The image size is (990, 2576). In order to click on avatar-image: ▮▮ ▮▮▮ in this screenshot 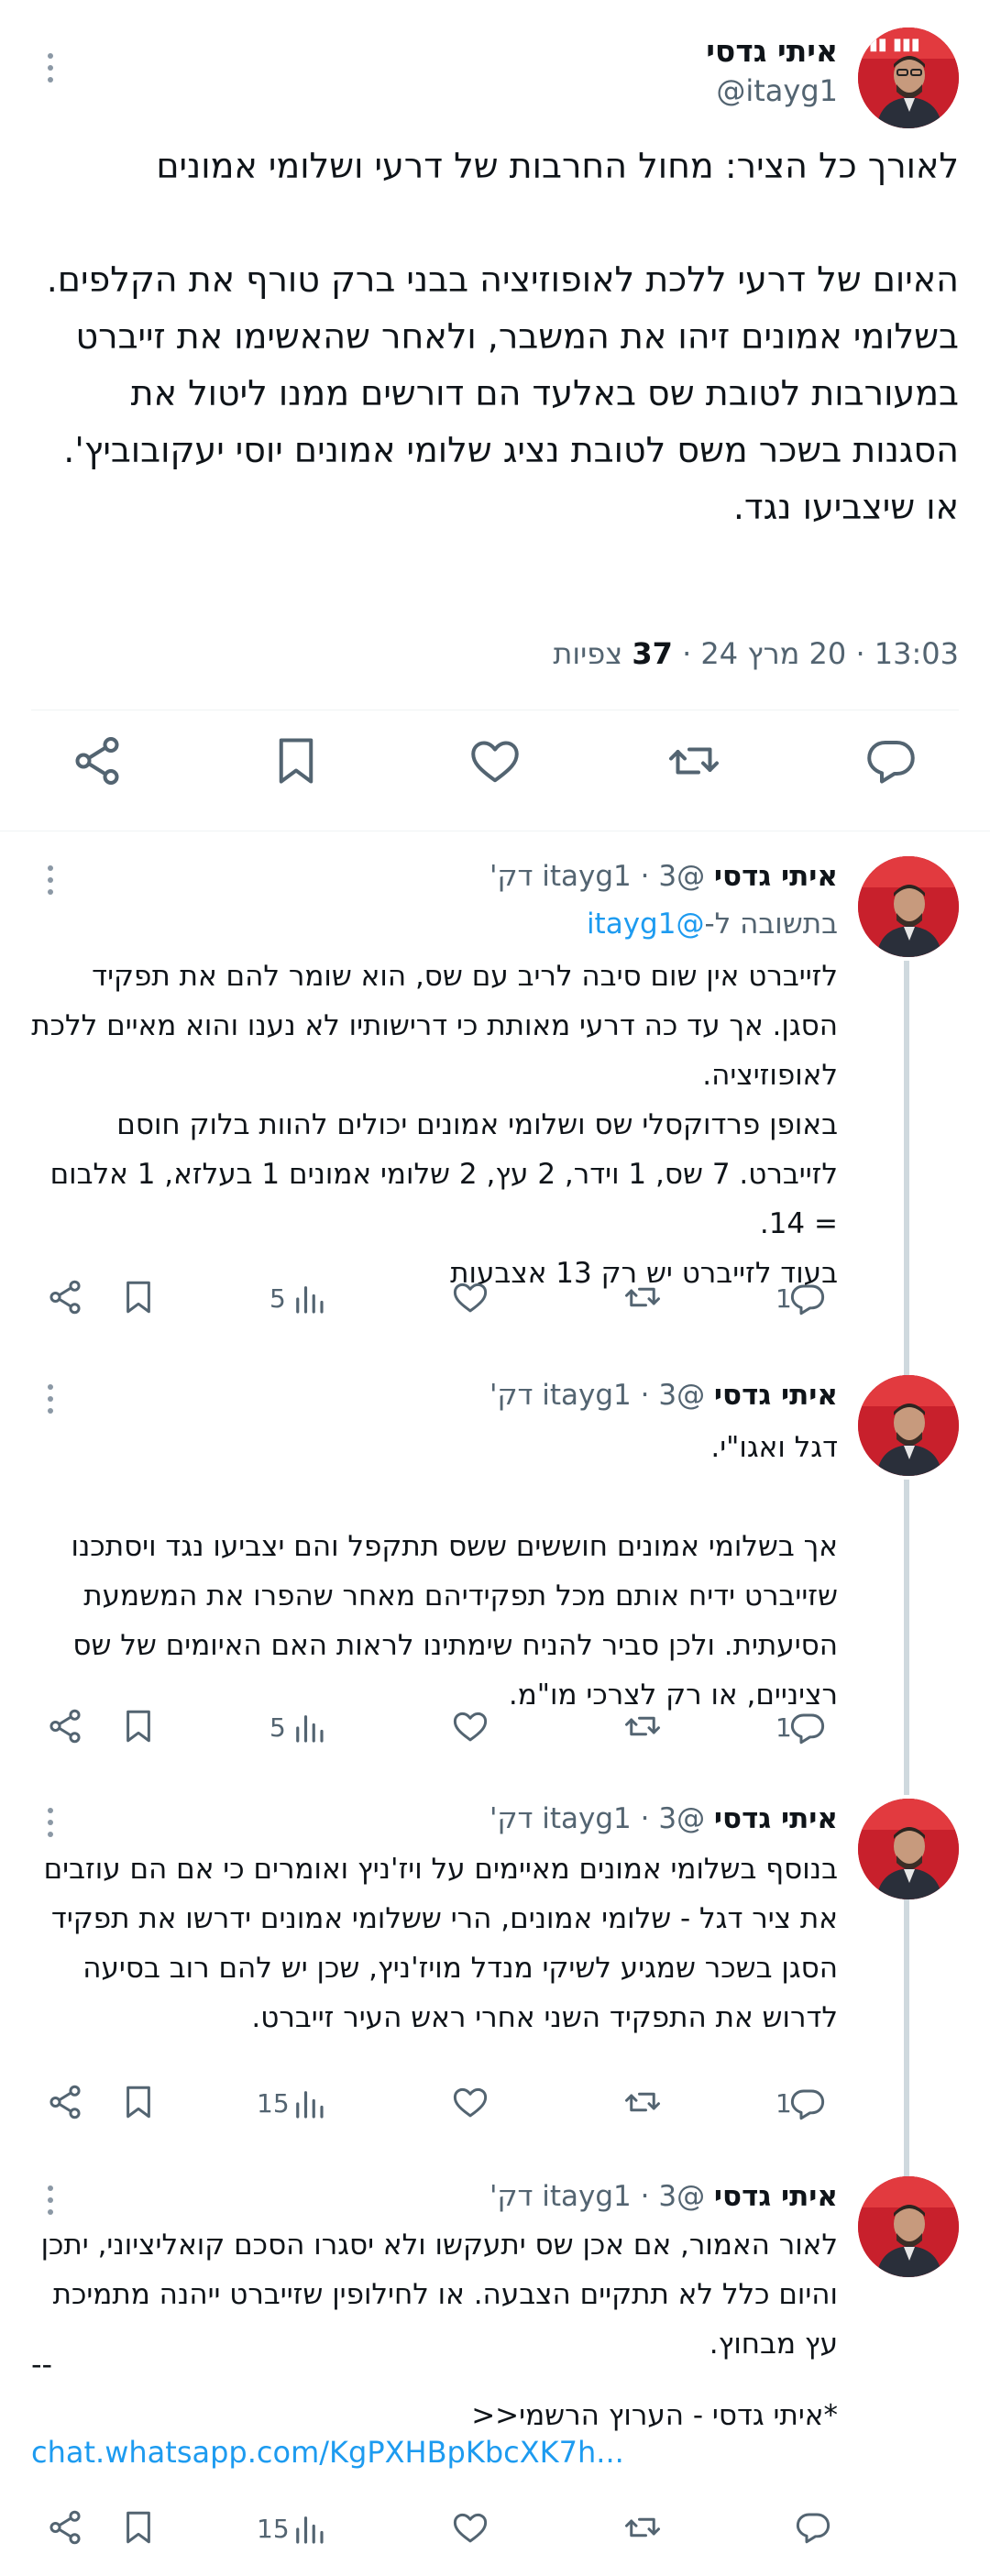, I will do `click(908, 78)`.